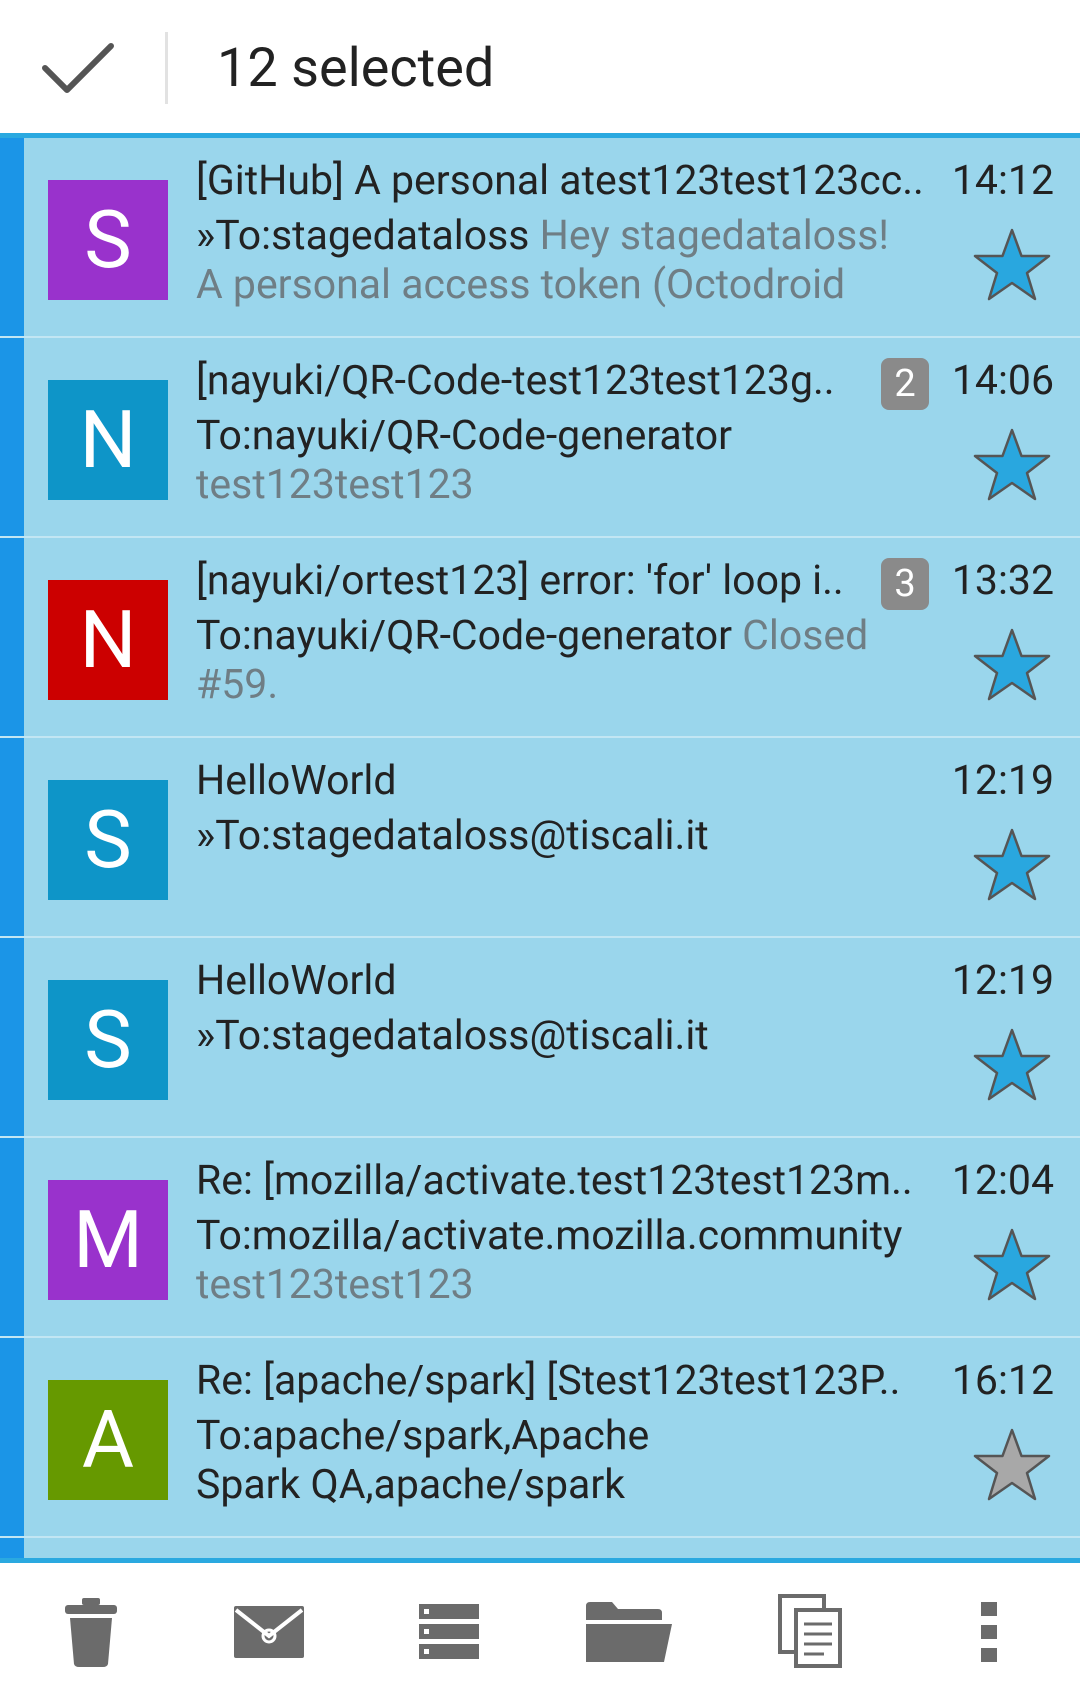  What do you see at coordinates (1002, 181) in the screenshot?
I see `message-time: 14:12` at bounding box center [1002, 181].